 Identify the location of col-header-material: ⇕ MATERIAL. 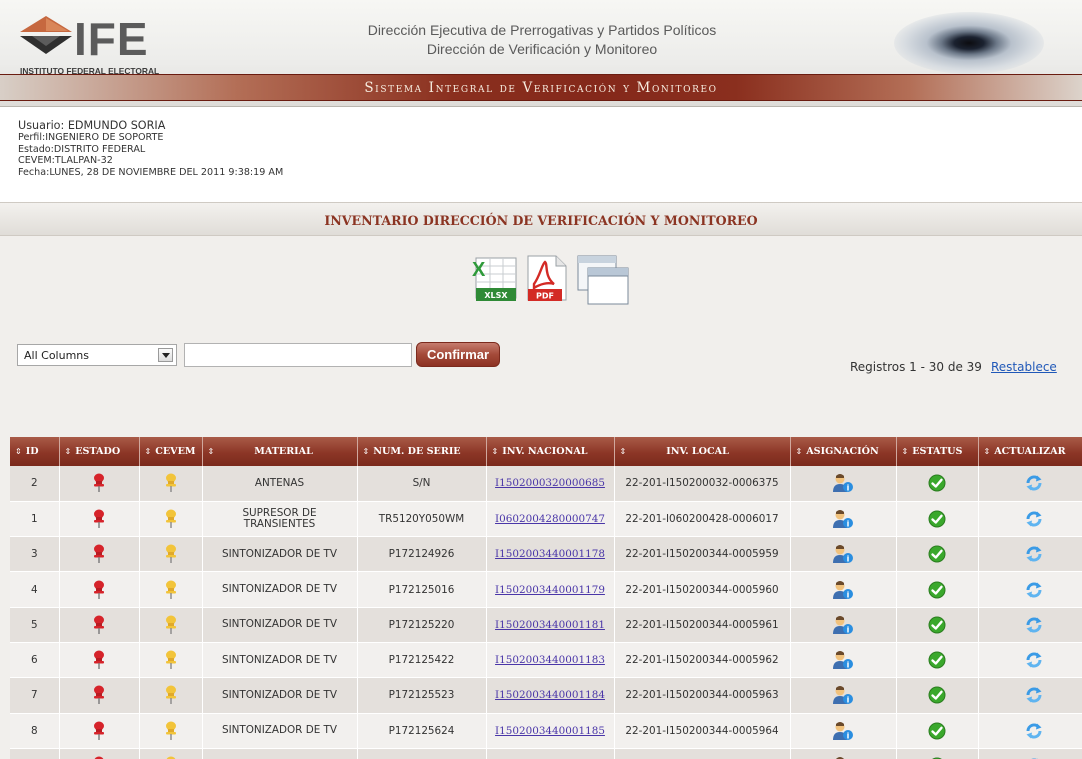
(280, 451).